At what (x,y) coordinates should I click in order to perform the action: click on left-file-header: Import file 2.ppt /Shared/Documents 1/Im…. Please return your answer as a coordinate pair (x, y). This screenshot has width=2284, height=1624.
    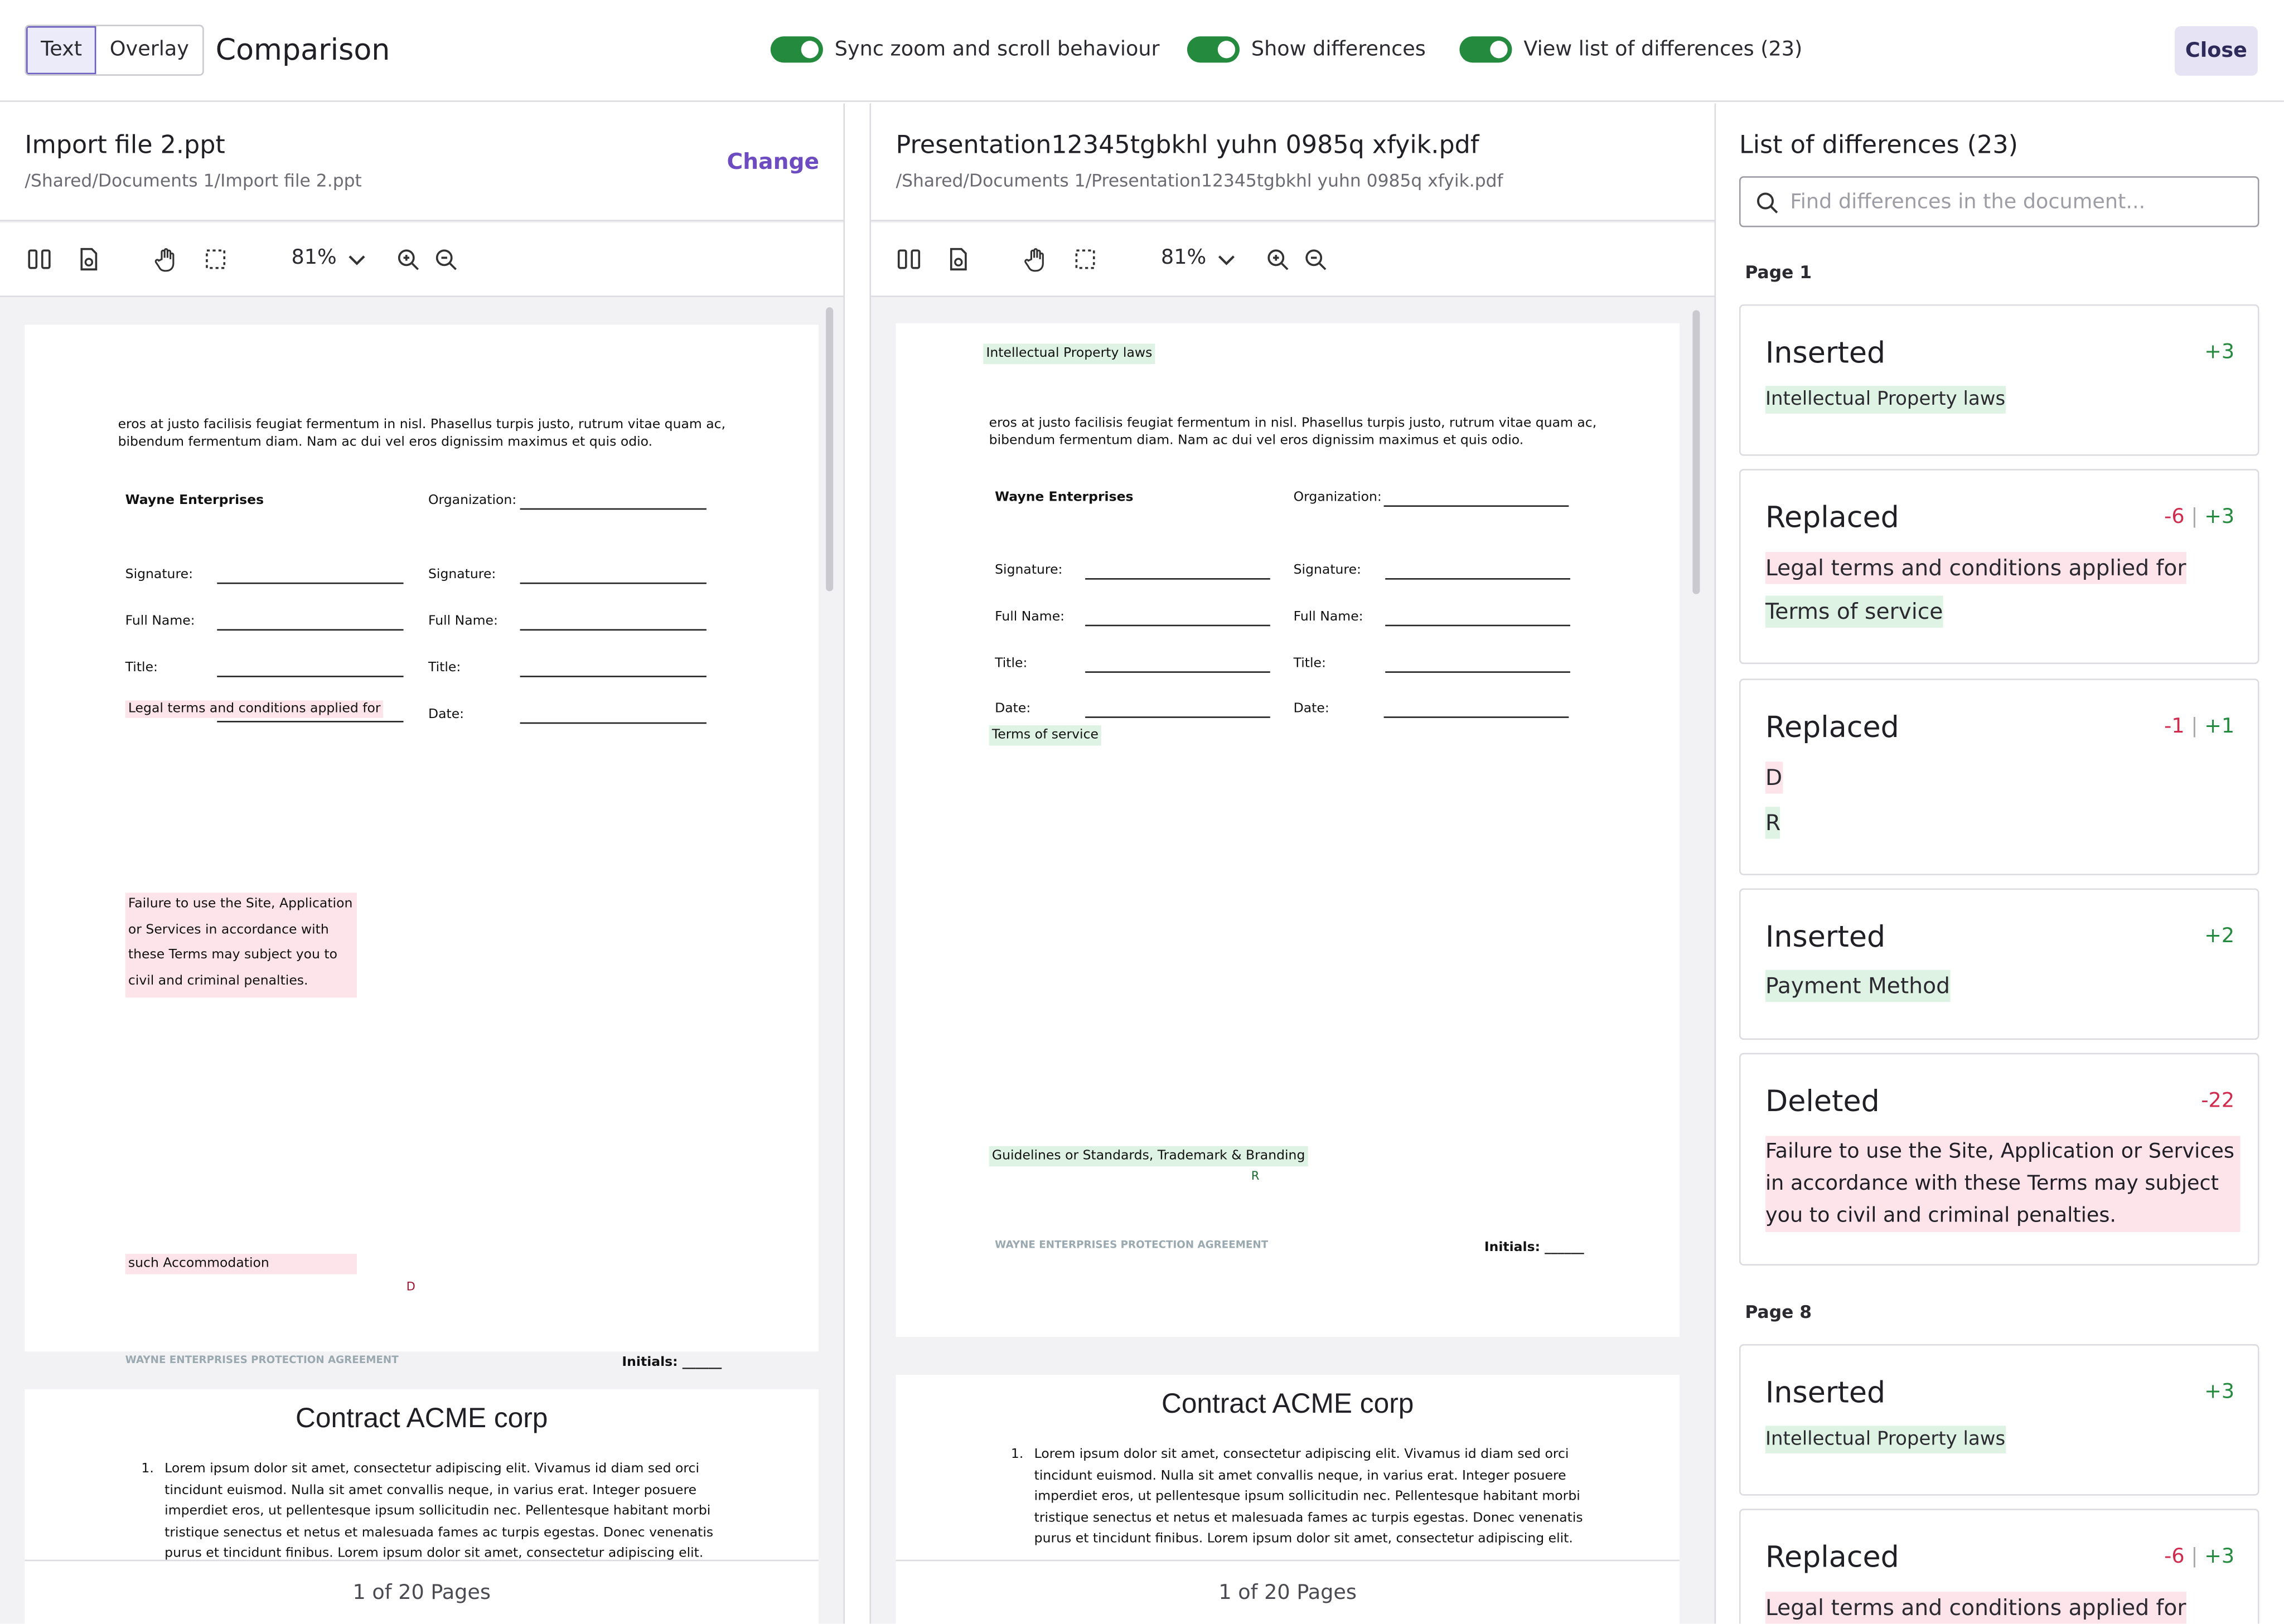
    Looking at the image, I should click on (422, 163).